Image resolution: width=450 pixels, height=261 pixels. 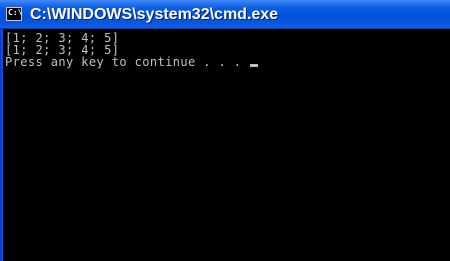 I want to click on text-cursor, so click(x=254, y=65).